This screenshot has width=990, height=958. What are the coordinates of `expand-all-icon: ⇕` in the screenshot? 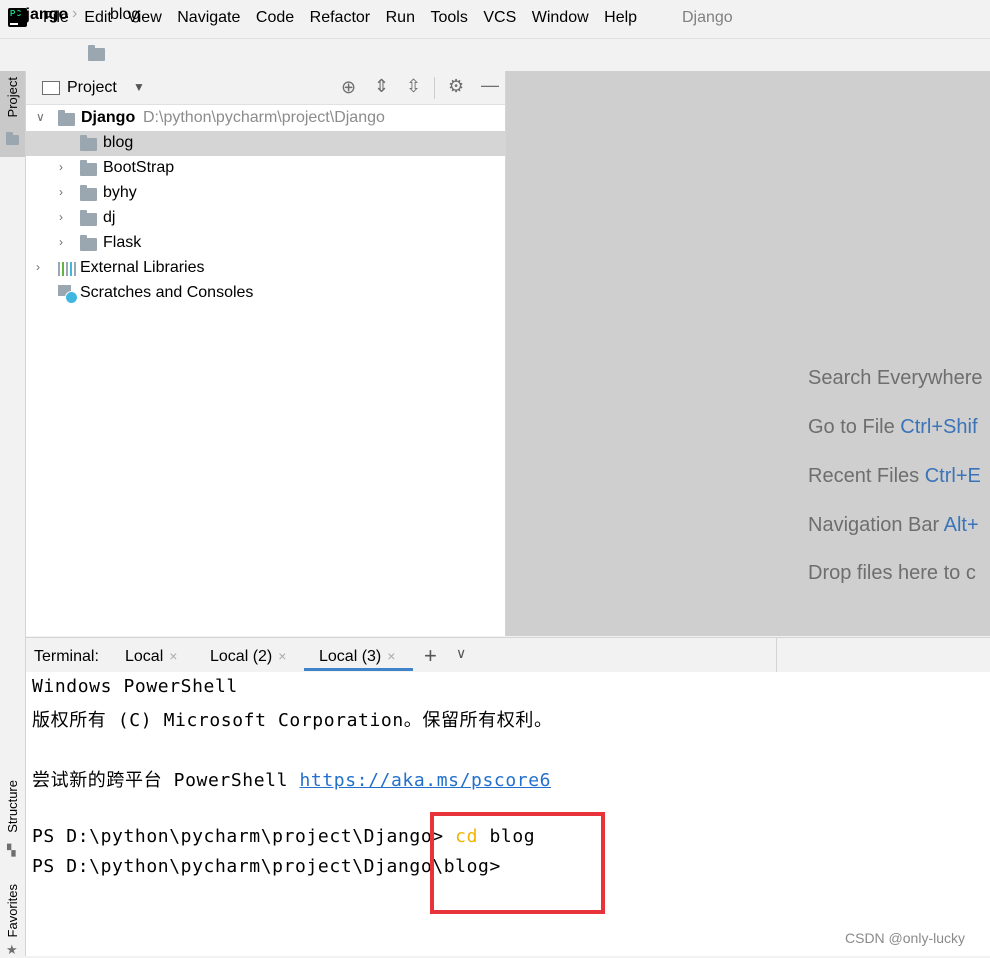 It's located at (381, 86).